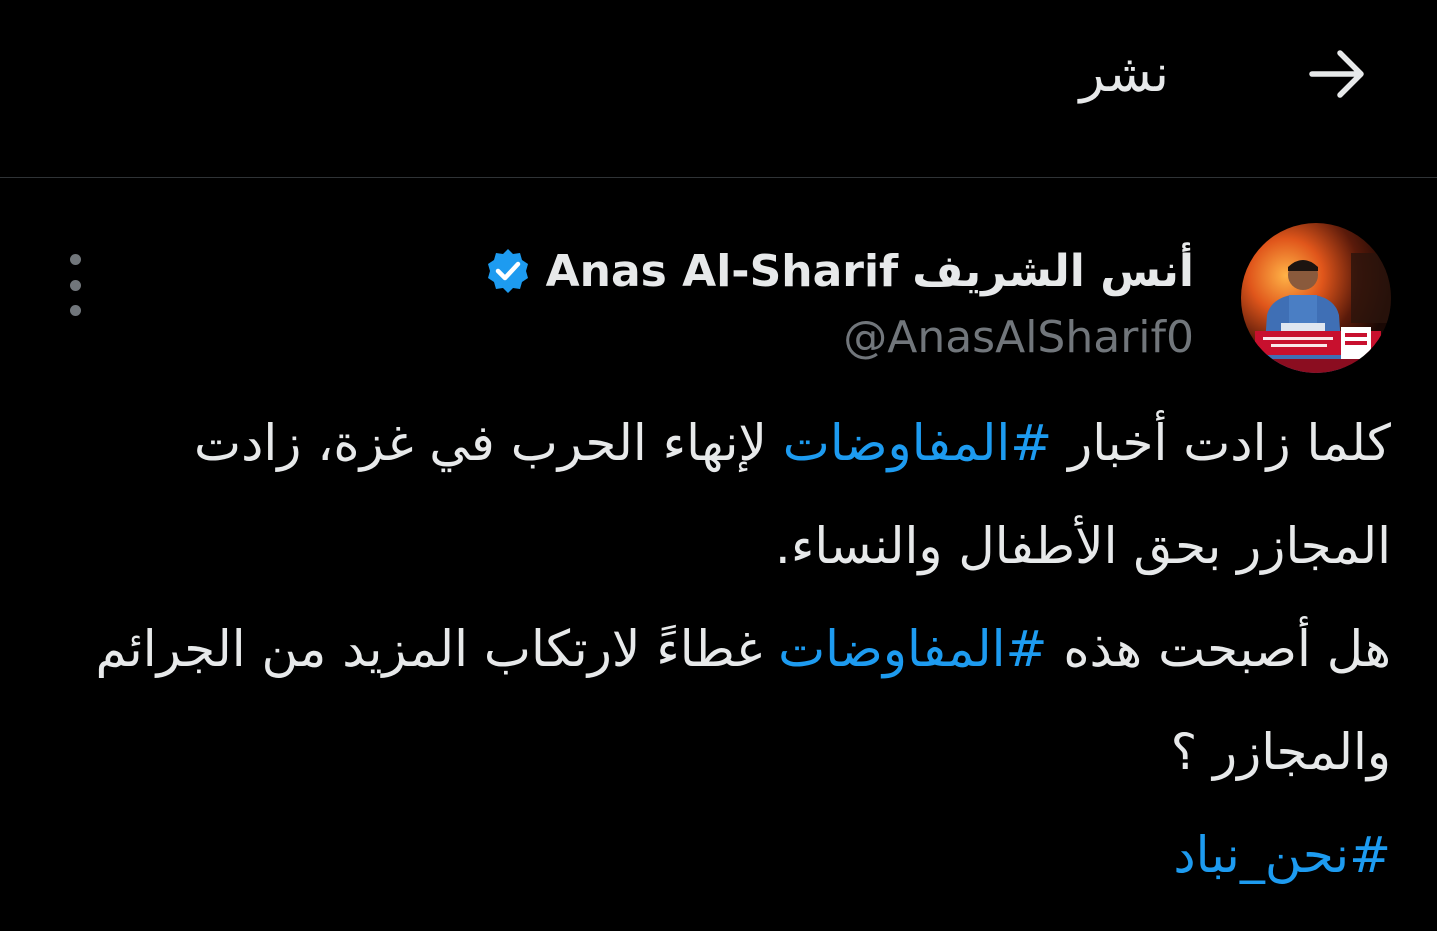 Image resolution: width=1437 pixels, height=931 pixels. Describe the element at coordinates (508, 271) in the screenshot. I see `verified-badge-icon` at that location.